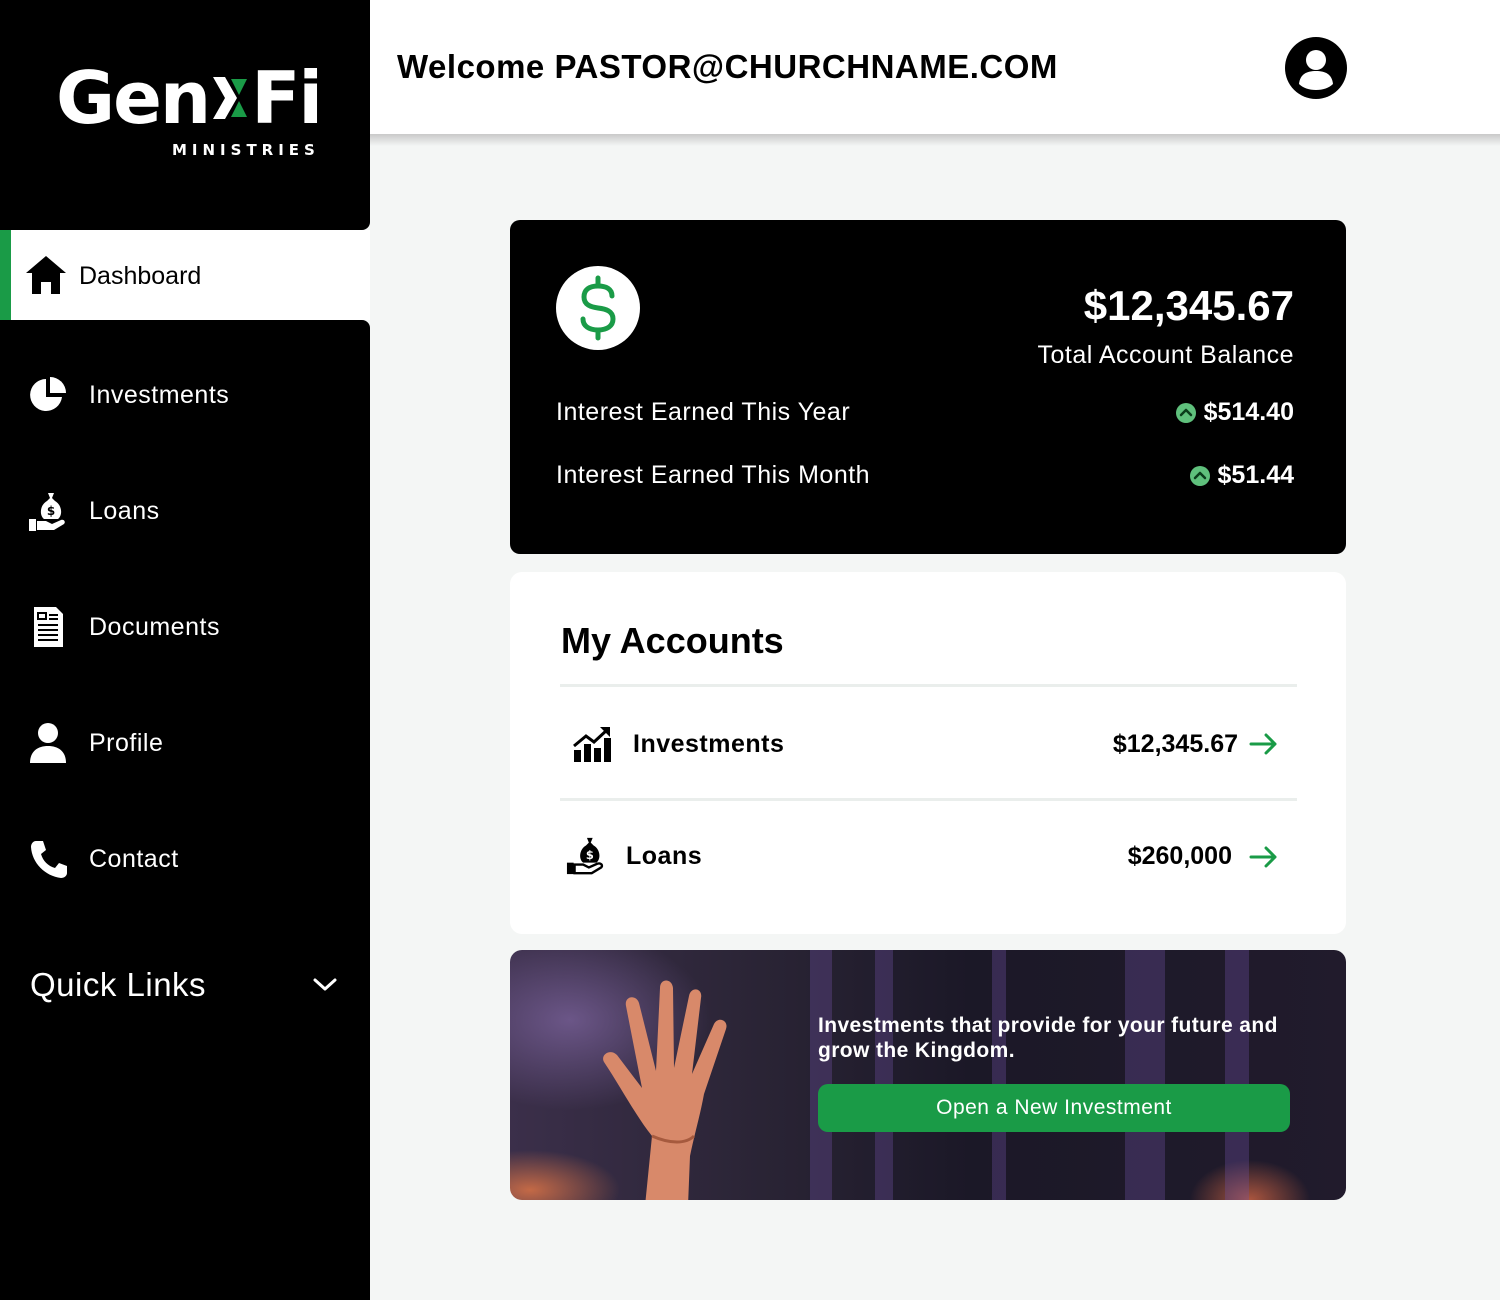 The width and height of the screenshot is (1500, 1300). I want to click on sidebar-item-label: Contact, so click(134, 859).